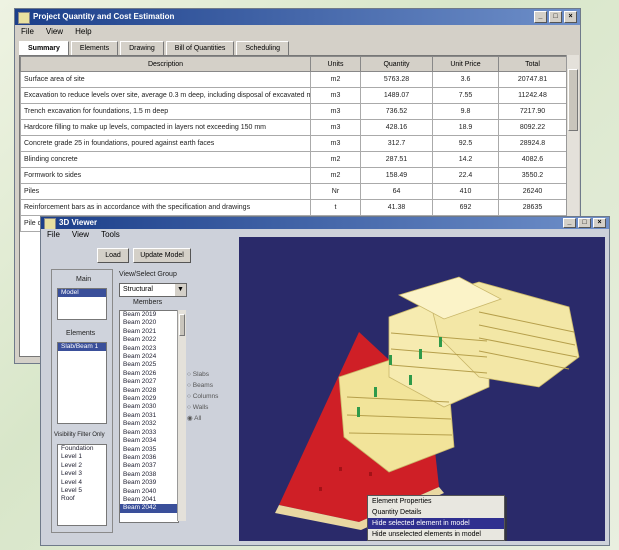 The height and width of the screenshot is (550, 619). What do you see at coordinates (569, 223) in the screenshot?
I see `viewer-minimize-icon: _` at bounding box center [569, 223].